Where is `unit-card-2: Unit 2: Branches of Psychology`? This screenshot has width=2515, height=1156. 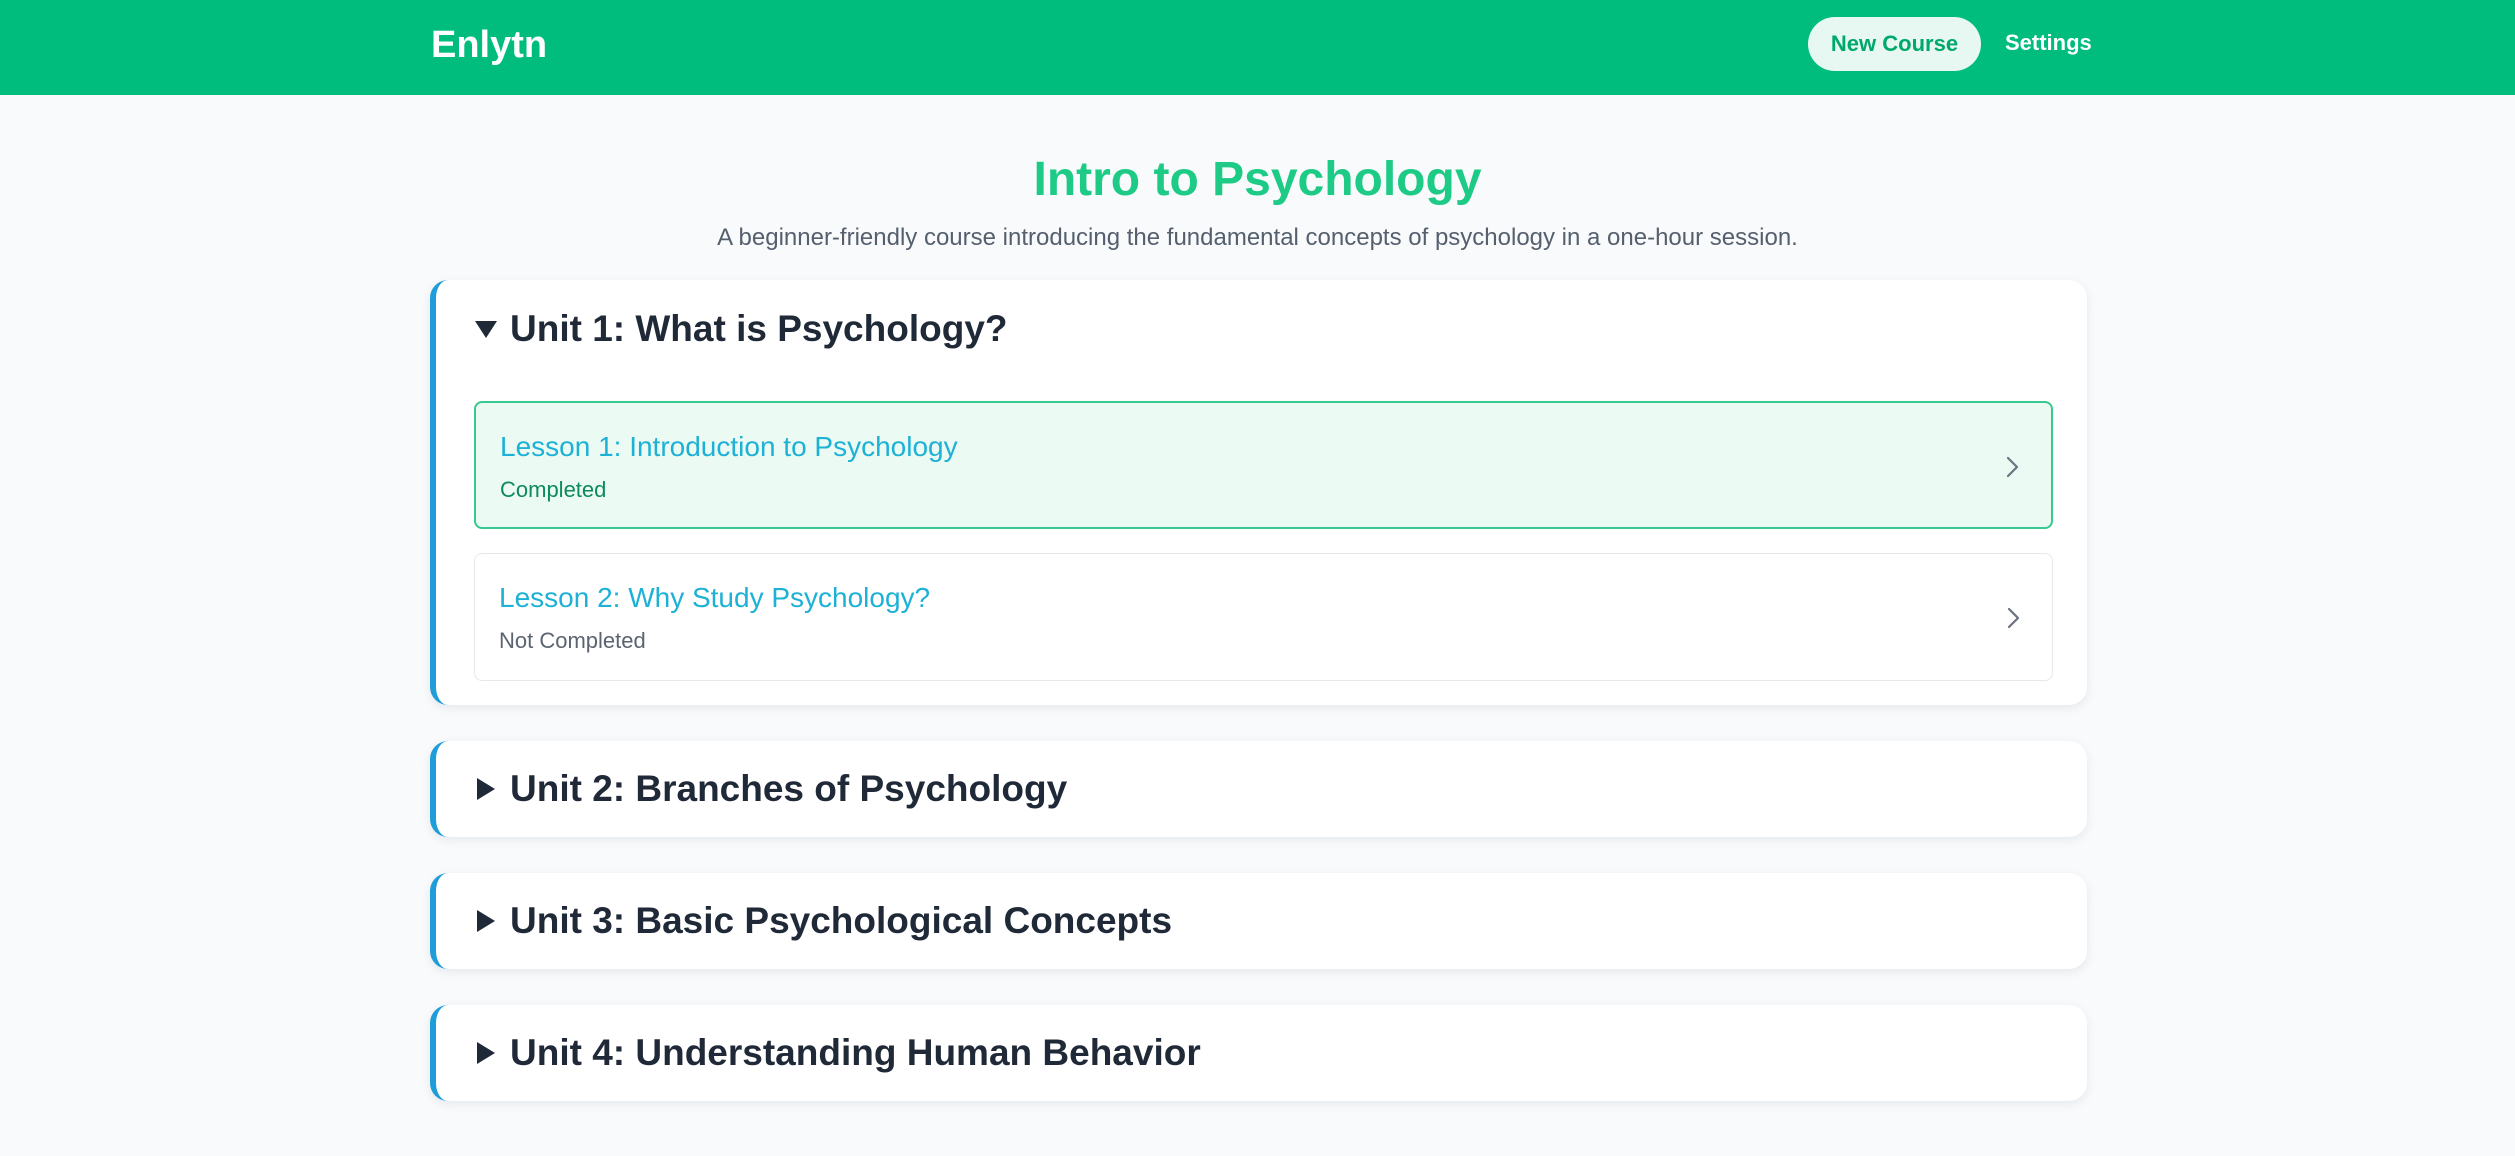
unit-card-2: Unit 2: Branches of Psychology is located at coordinates (1258, 789).